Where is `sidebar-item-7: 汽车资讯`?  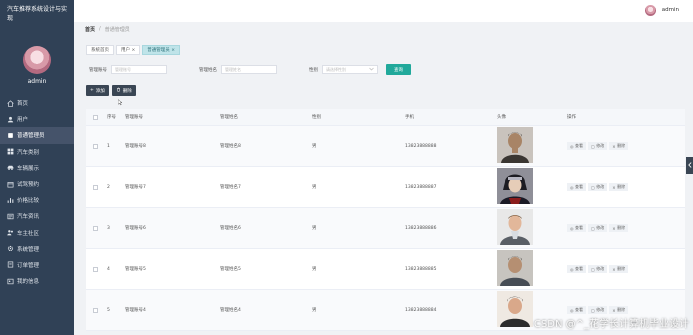 sidebar-item-7: 汽车资讯 is located at coordinates (37, 216).